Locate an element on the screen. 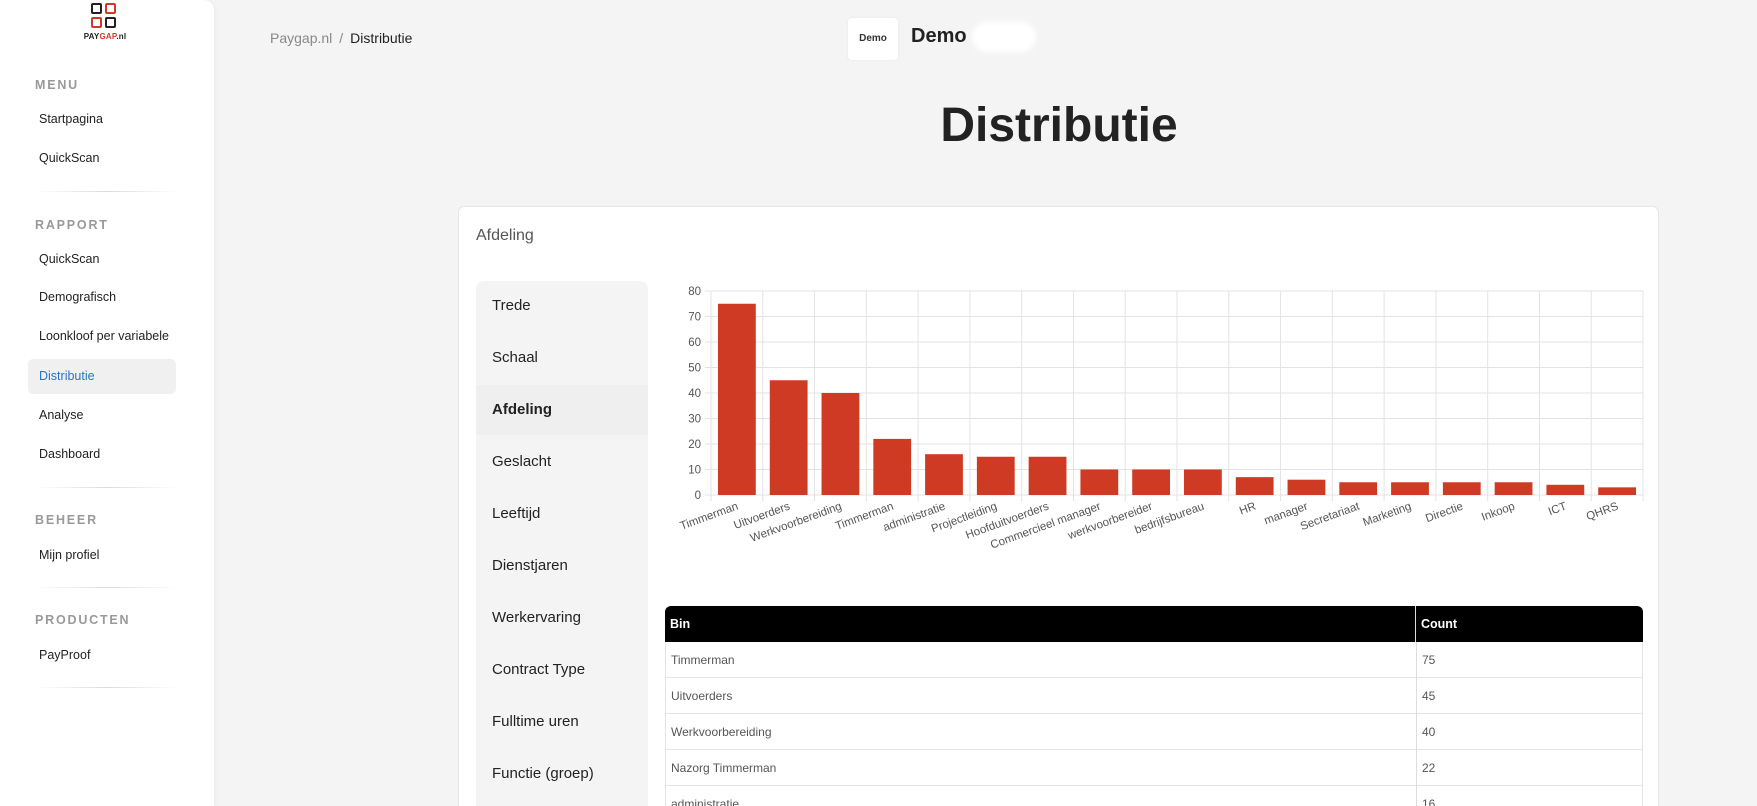 The width and height of the screenshot is (1757, 806). logo-text: PAYGAP.nl is located at coordinates (105, 36).